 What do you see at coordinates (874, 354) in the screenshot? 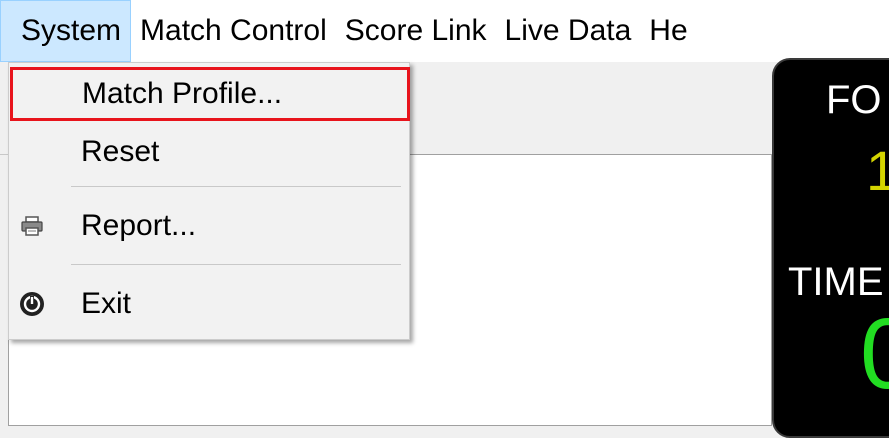
I see `time-value: 0` at bounding box center [874, 354].